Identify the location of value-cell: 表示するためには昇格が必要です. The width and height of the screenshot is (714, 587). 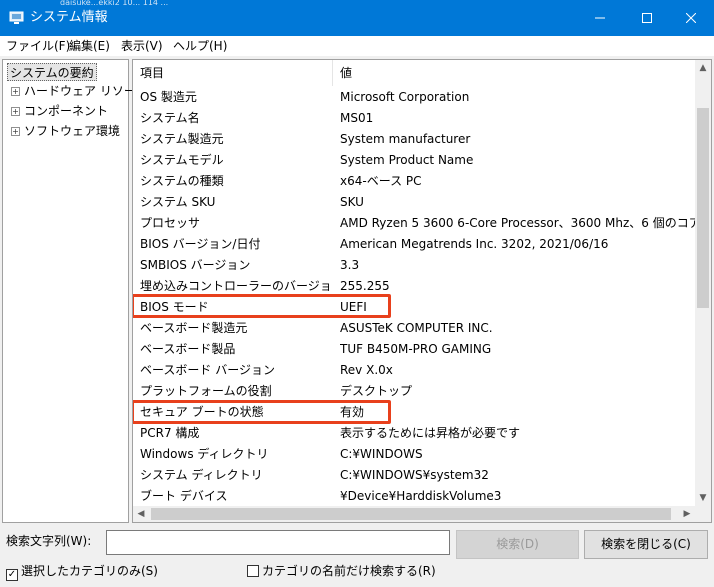
(430, 433).